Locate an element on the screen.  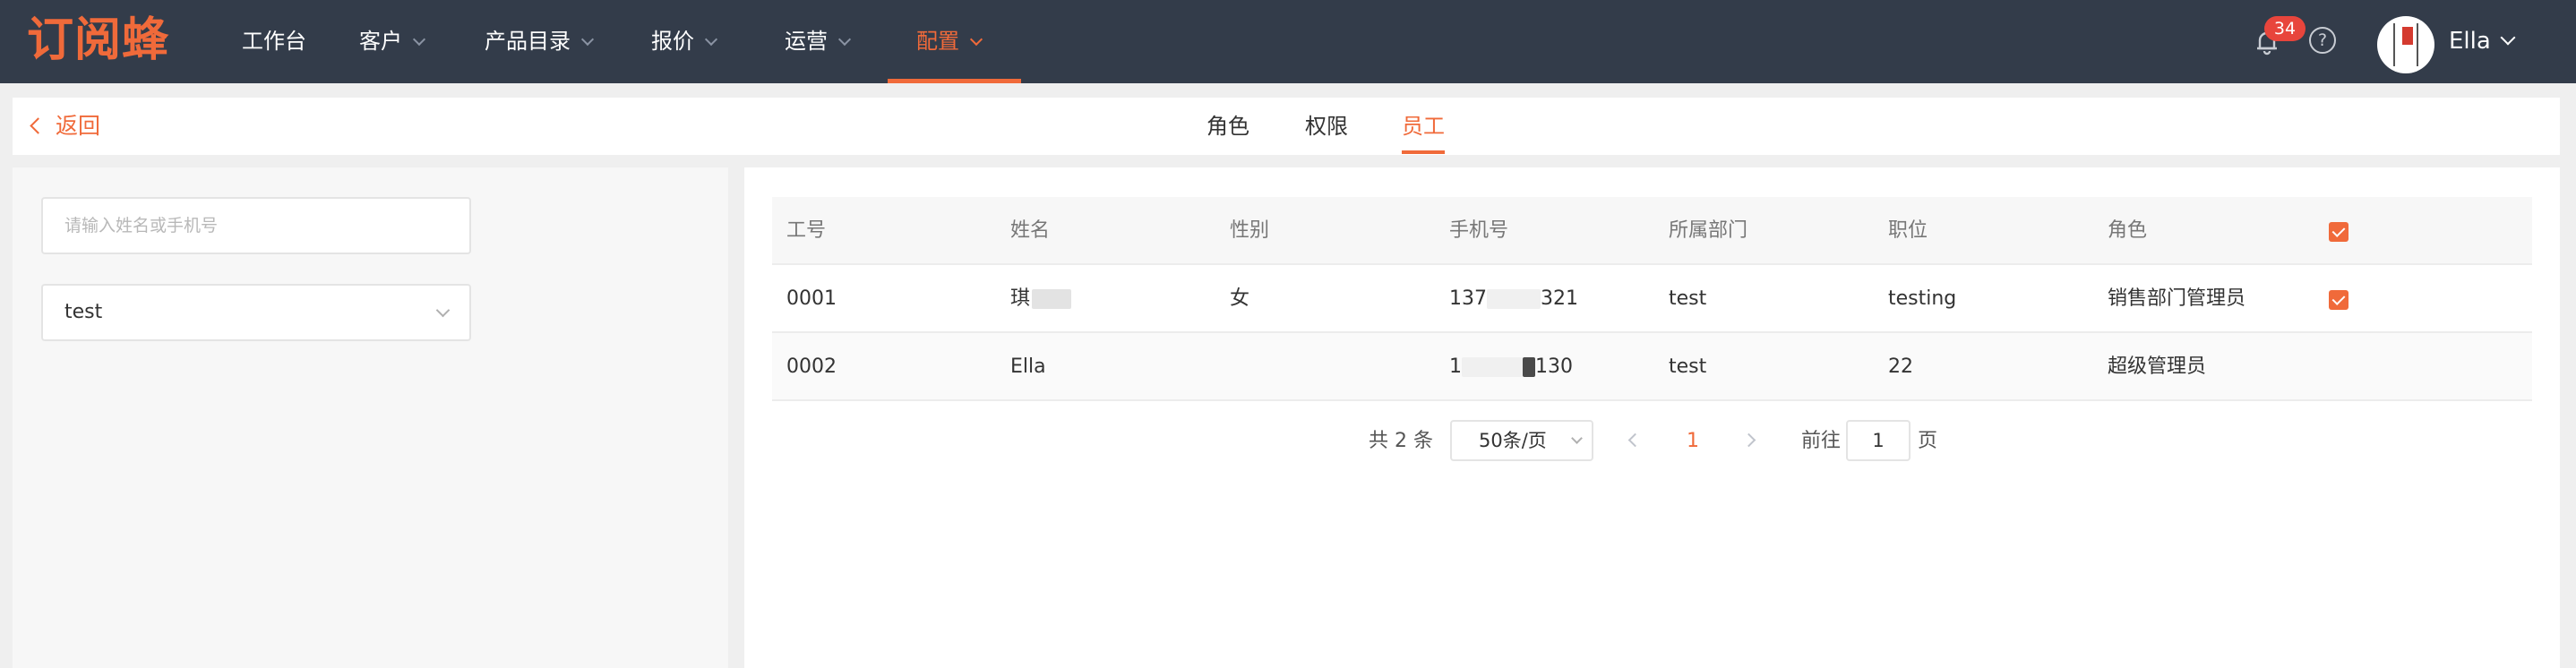
next-page-icon is located at coordinates (1748, 440).